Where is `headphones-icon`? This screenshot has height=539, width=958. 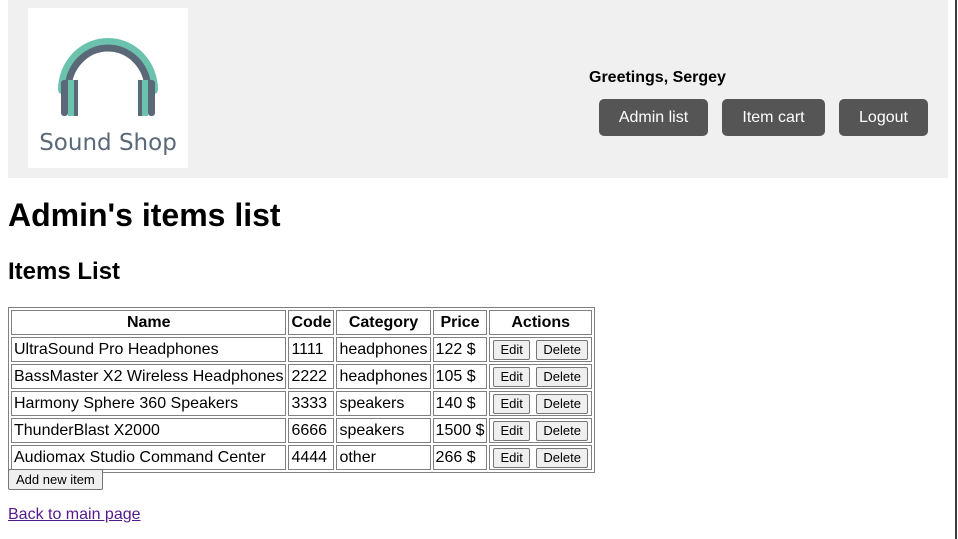 headphones-icon is located at coordinates (108, 77).